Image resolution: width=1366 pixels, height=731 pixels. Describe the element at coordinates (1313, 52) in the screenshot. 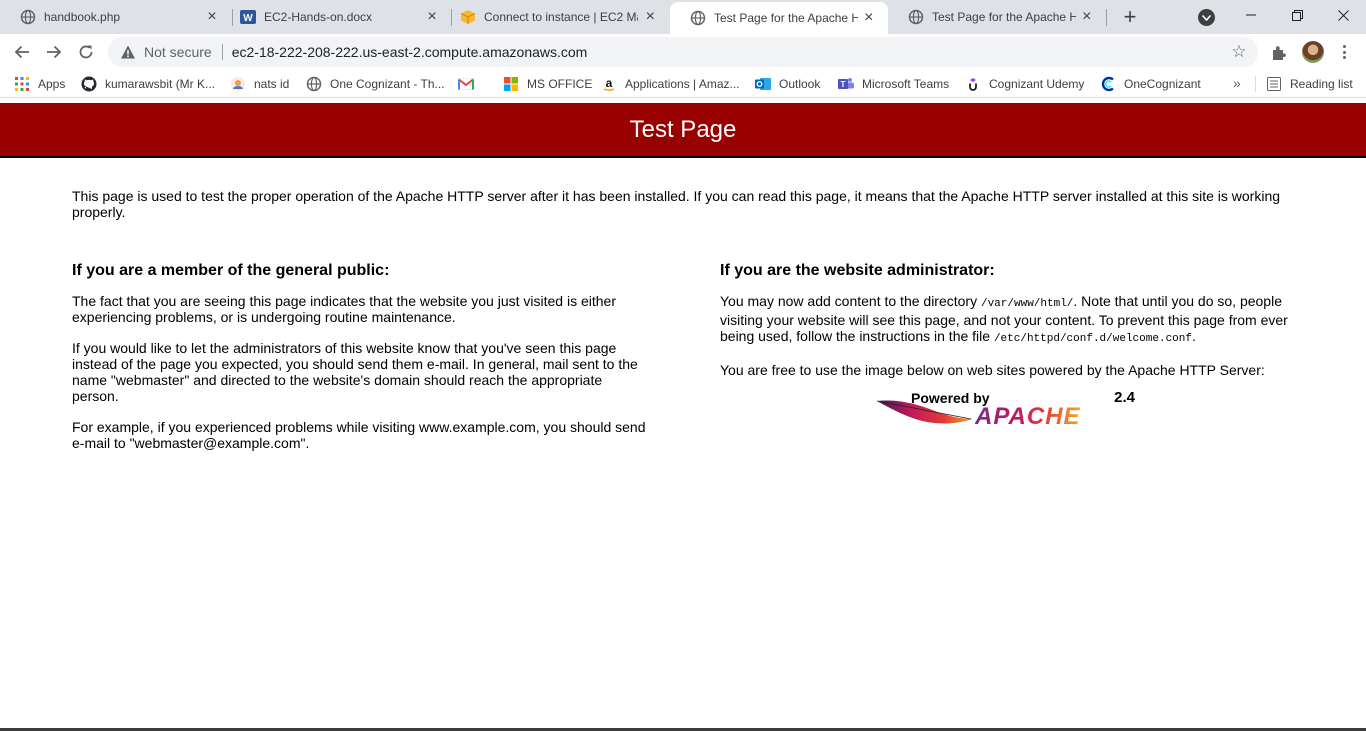

I see `profile-avatar` at that location.